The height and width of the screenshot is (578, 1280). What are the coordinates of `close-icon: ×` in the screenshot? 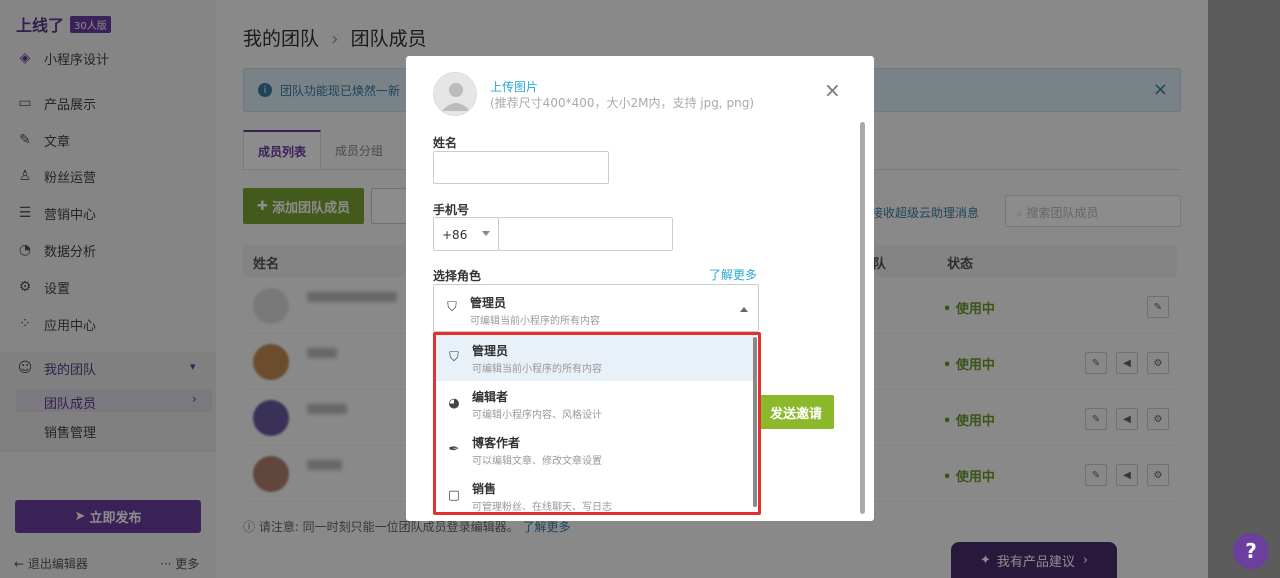 It's located at (832, 90).